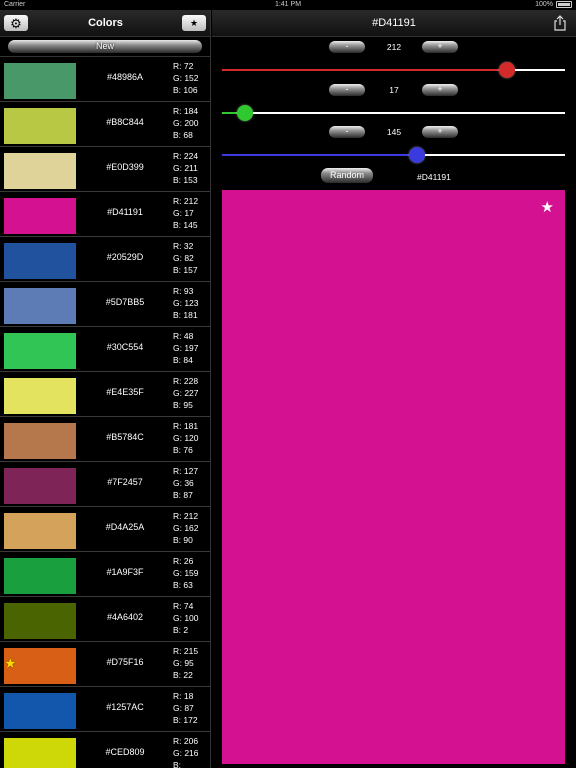 This screenshot has height=768, width=576. I want to click on color-rgb: R: 32 G: 82 B: 157, so click(185, 258).